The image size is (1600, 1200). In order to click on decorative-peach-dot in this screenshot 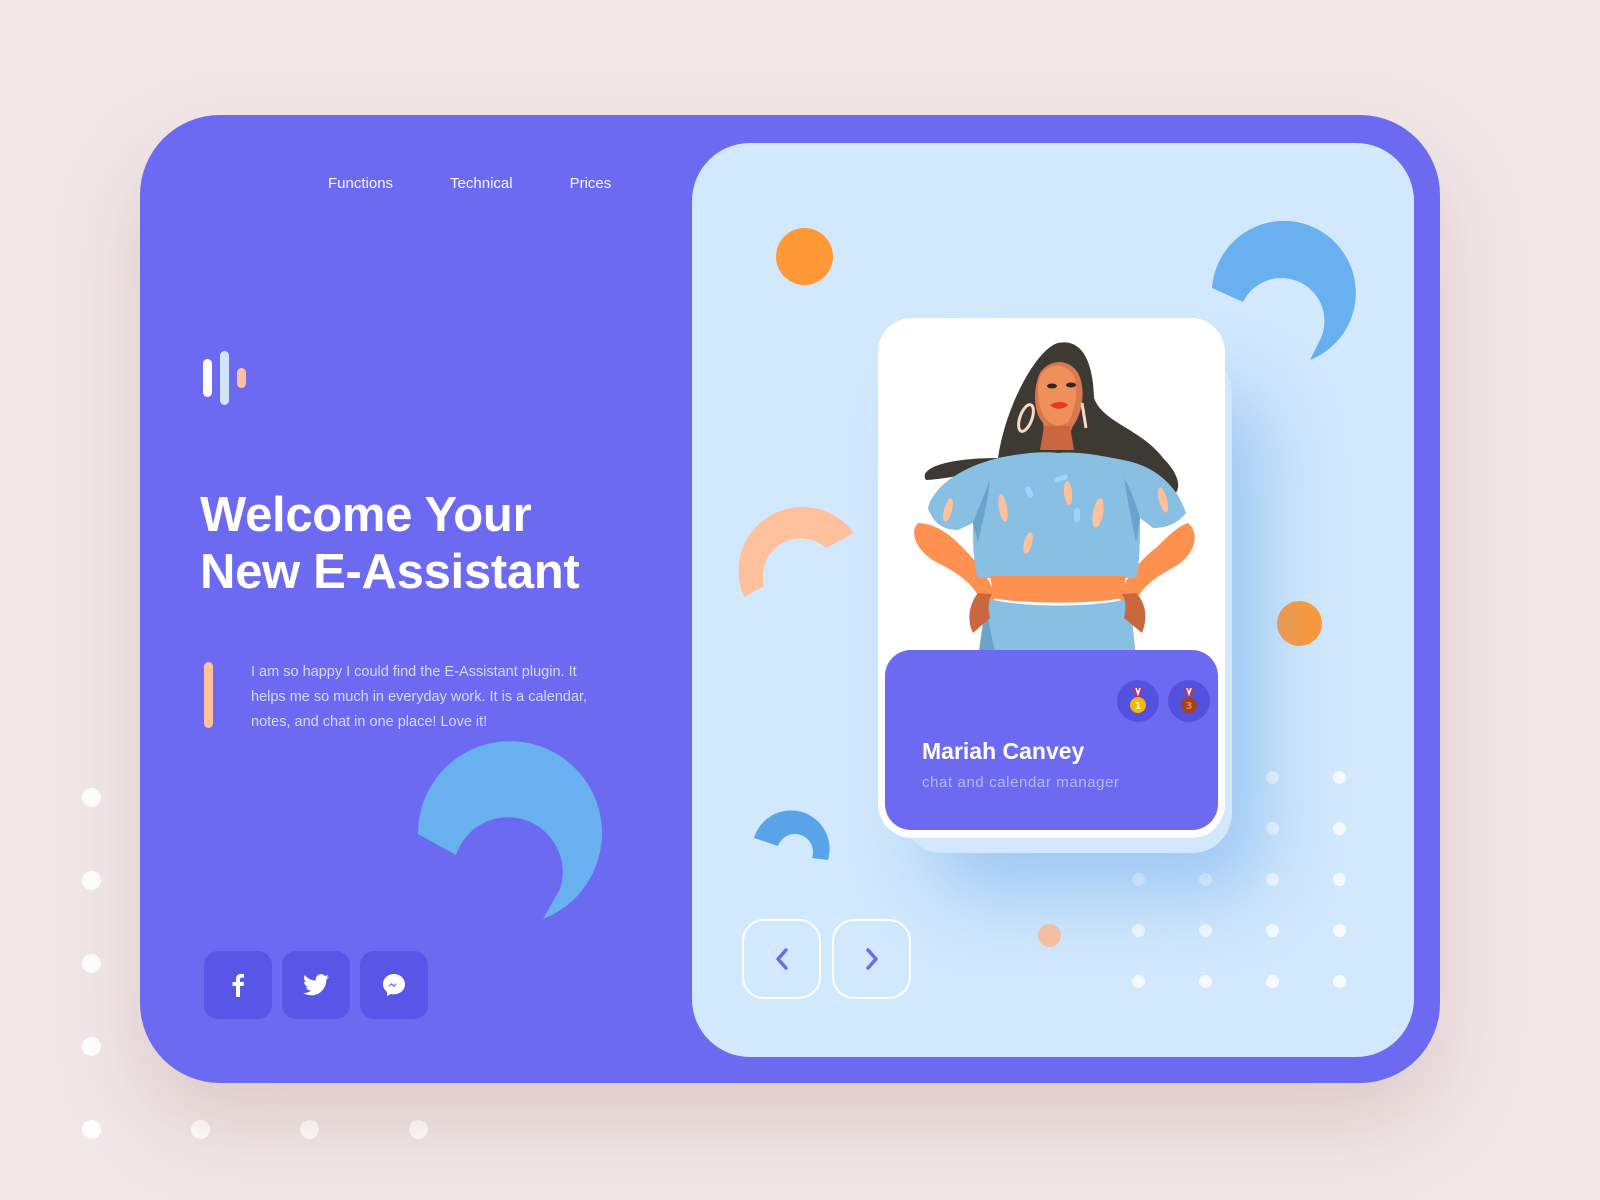, I will do `click(1049, 935)`.